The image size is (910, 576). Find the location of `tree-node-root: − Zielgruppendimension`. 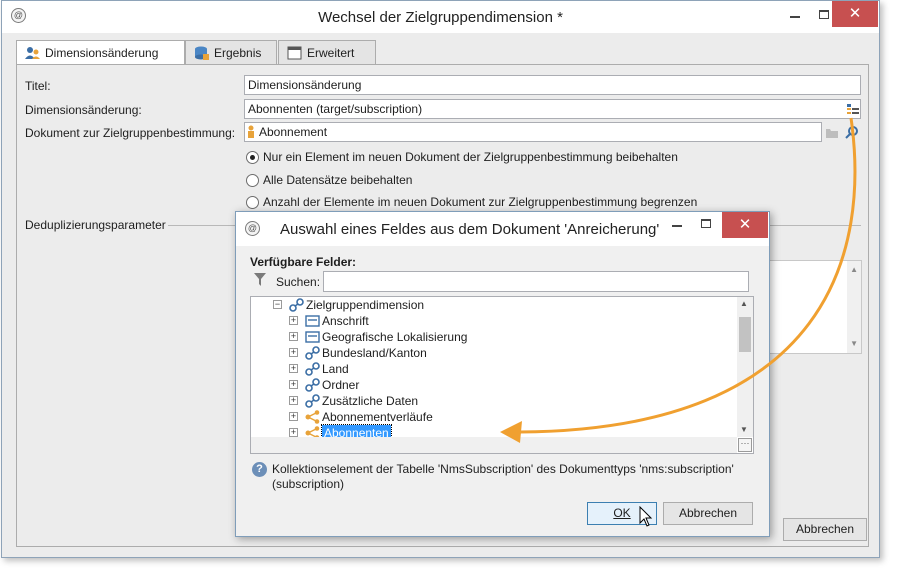

tree-node-root: − Zielgruppendimension is located at coordinates (491, 305).